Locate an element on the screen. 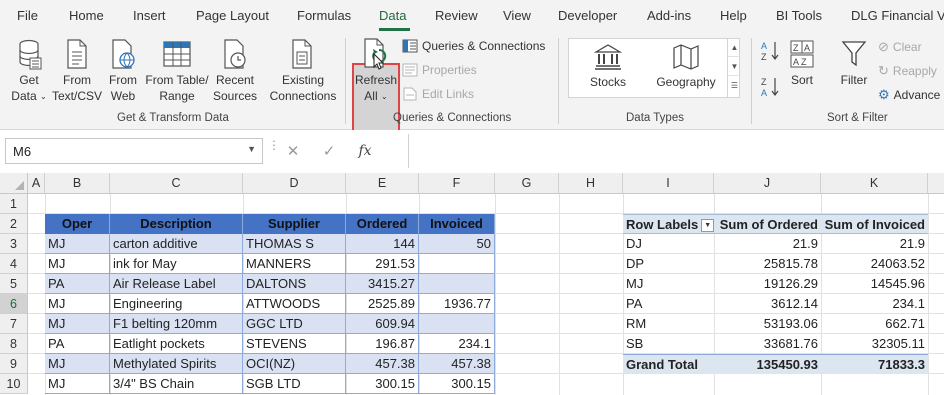 This screenshot has width=944, height=395. table-cell: F1 belting 120mm is located at coordinates (176, 324).